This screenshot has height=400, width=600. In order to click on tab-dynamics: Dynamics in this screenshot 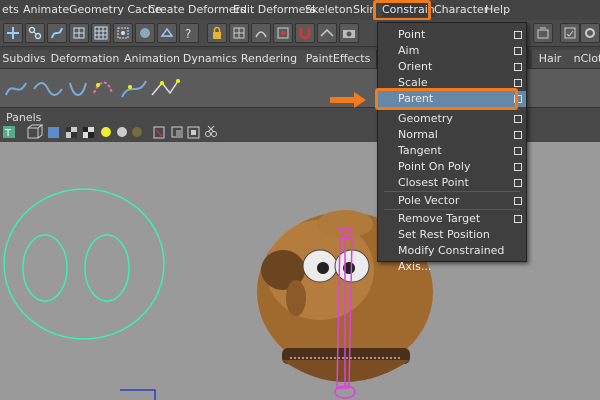, I will do `click(210, 59)`.